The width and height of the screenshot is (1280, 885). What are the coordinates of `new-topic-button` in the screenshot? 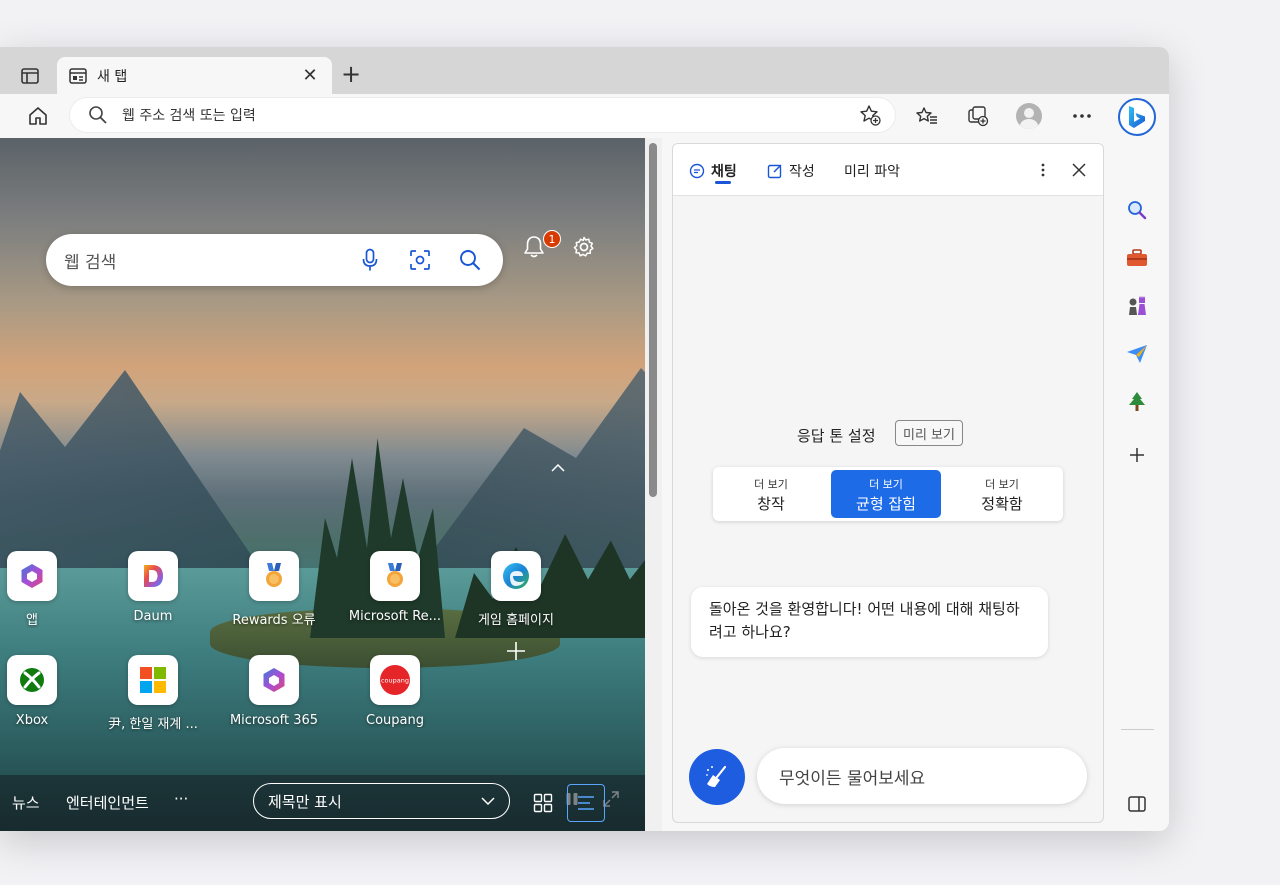 It's located at (717, 777).